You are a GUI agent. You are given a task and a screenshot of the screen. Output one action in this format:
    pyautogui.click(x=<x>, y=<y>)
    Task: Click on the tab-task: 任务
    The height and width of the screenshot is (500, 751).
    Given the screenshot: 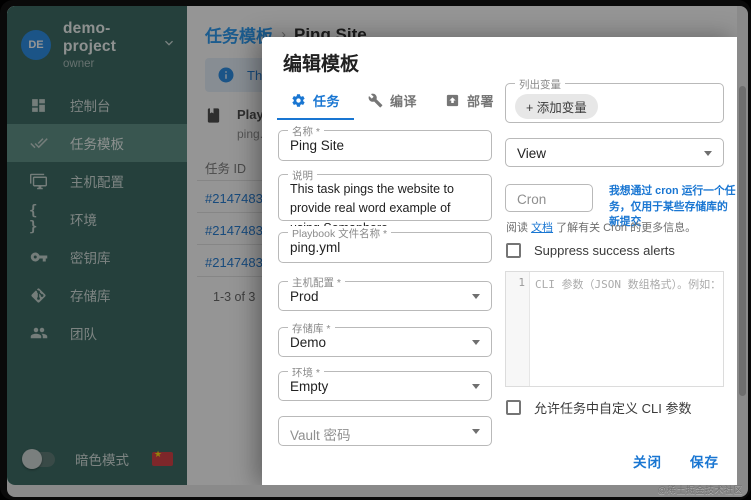 What is the action you would take?
    pyautogui.click(x=316, y=100)
    